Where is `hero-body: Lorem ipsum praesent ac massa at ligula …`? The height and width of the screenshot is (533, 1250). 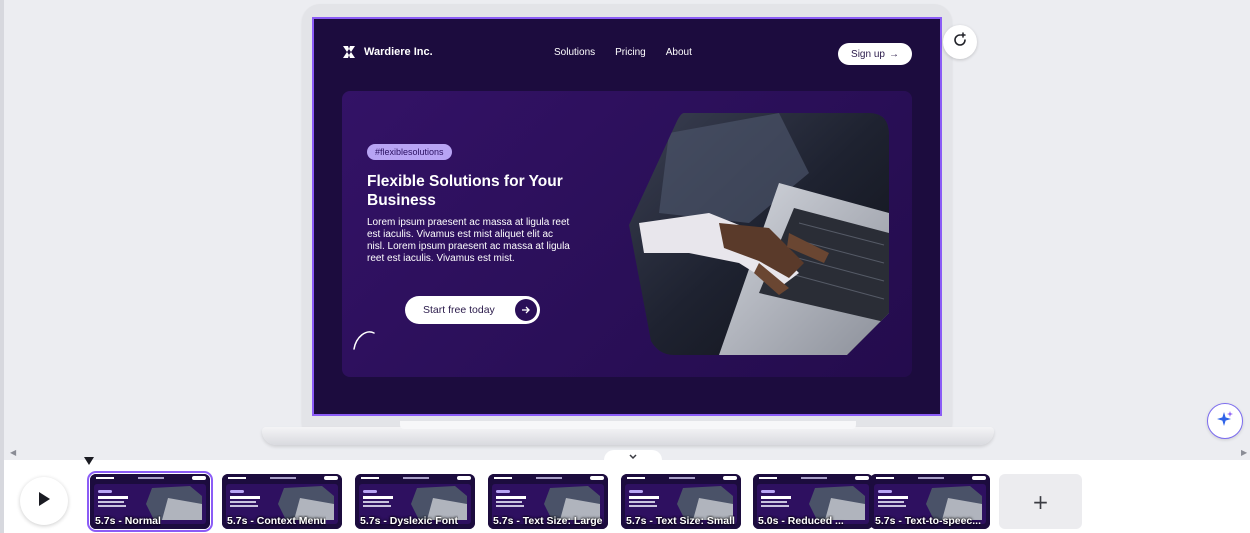
hero-body: Lorem ipsum praesent ac massa at ligula … is located at coordinates (468, 240).